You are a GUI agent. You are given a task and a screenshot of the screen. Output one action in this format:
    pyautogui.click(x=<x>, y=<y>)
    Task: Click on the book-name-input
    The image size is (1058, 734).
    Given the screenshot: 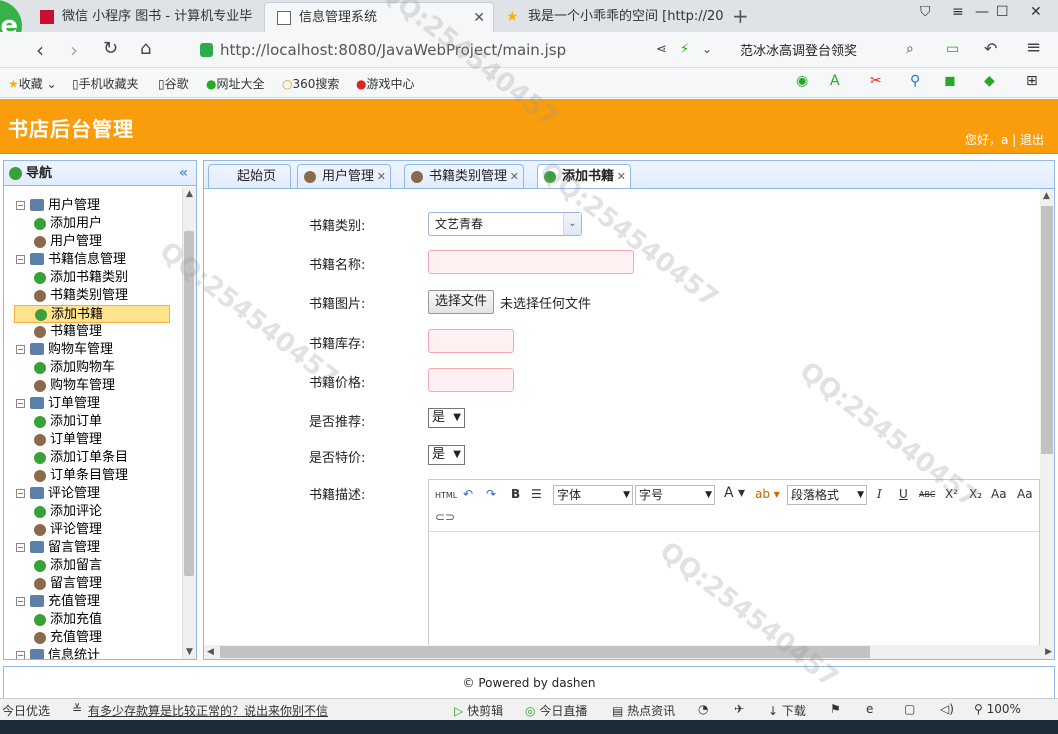 What is the action you would take?
    pyautogui.click(x=531, y=262)
    